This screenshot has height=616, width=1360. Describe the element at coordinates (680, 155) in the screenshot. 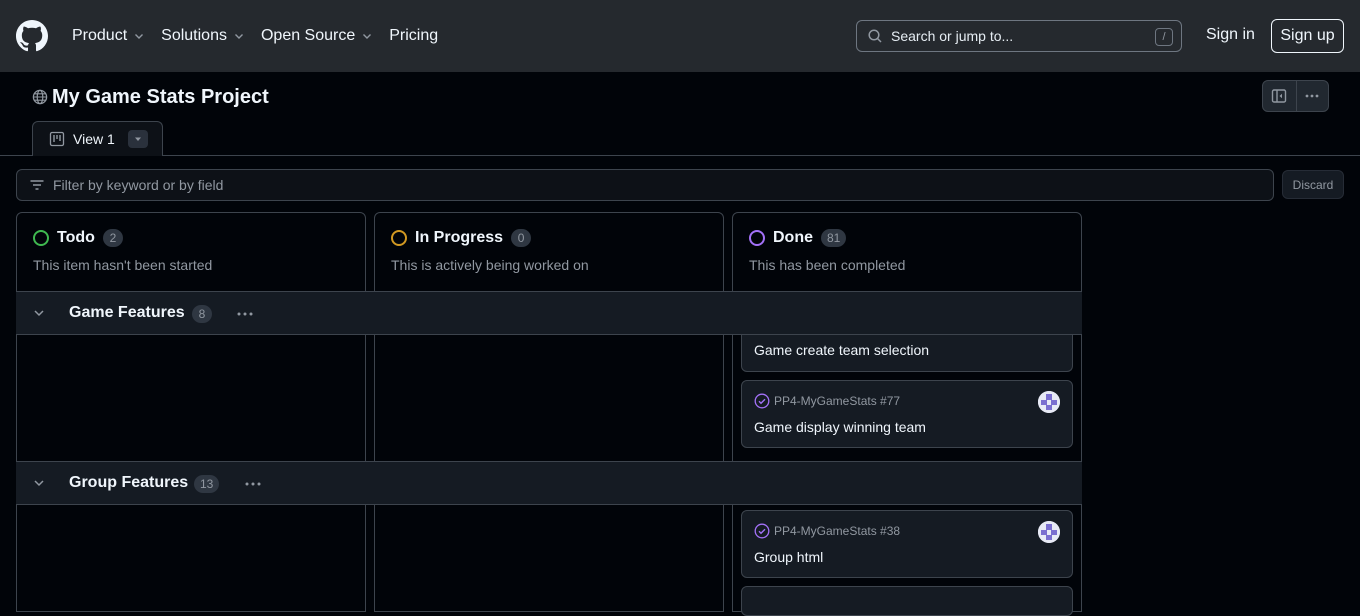

I see `tabs-divider` at that location.